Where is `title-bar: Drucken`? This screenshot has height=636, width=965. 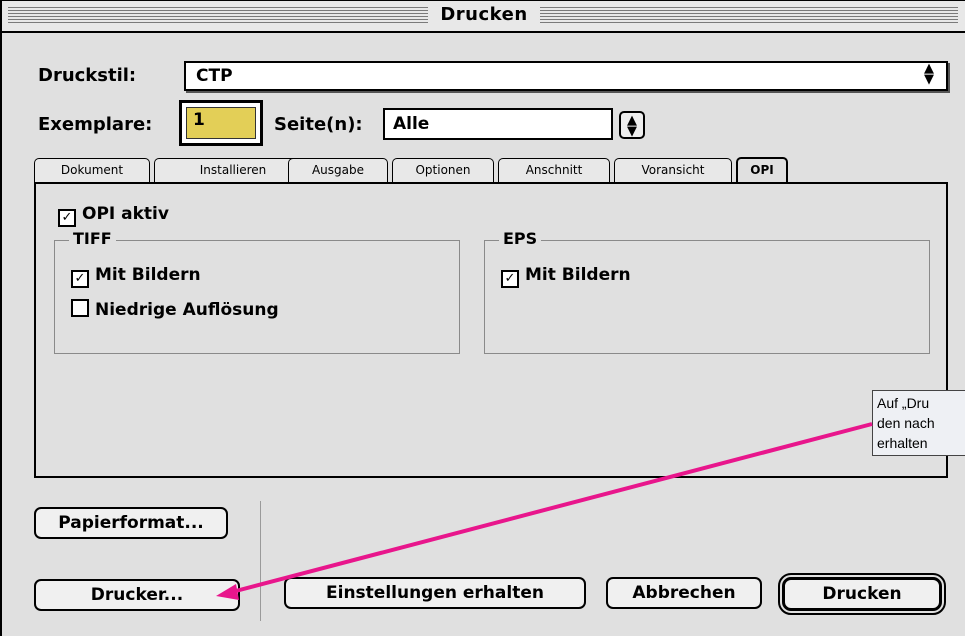
title-bar: Drucken is located at coordinates (483, 17).